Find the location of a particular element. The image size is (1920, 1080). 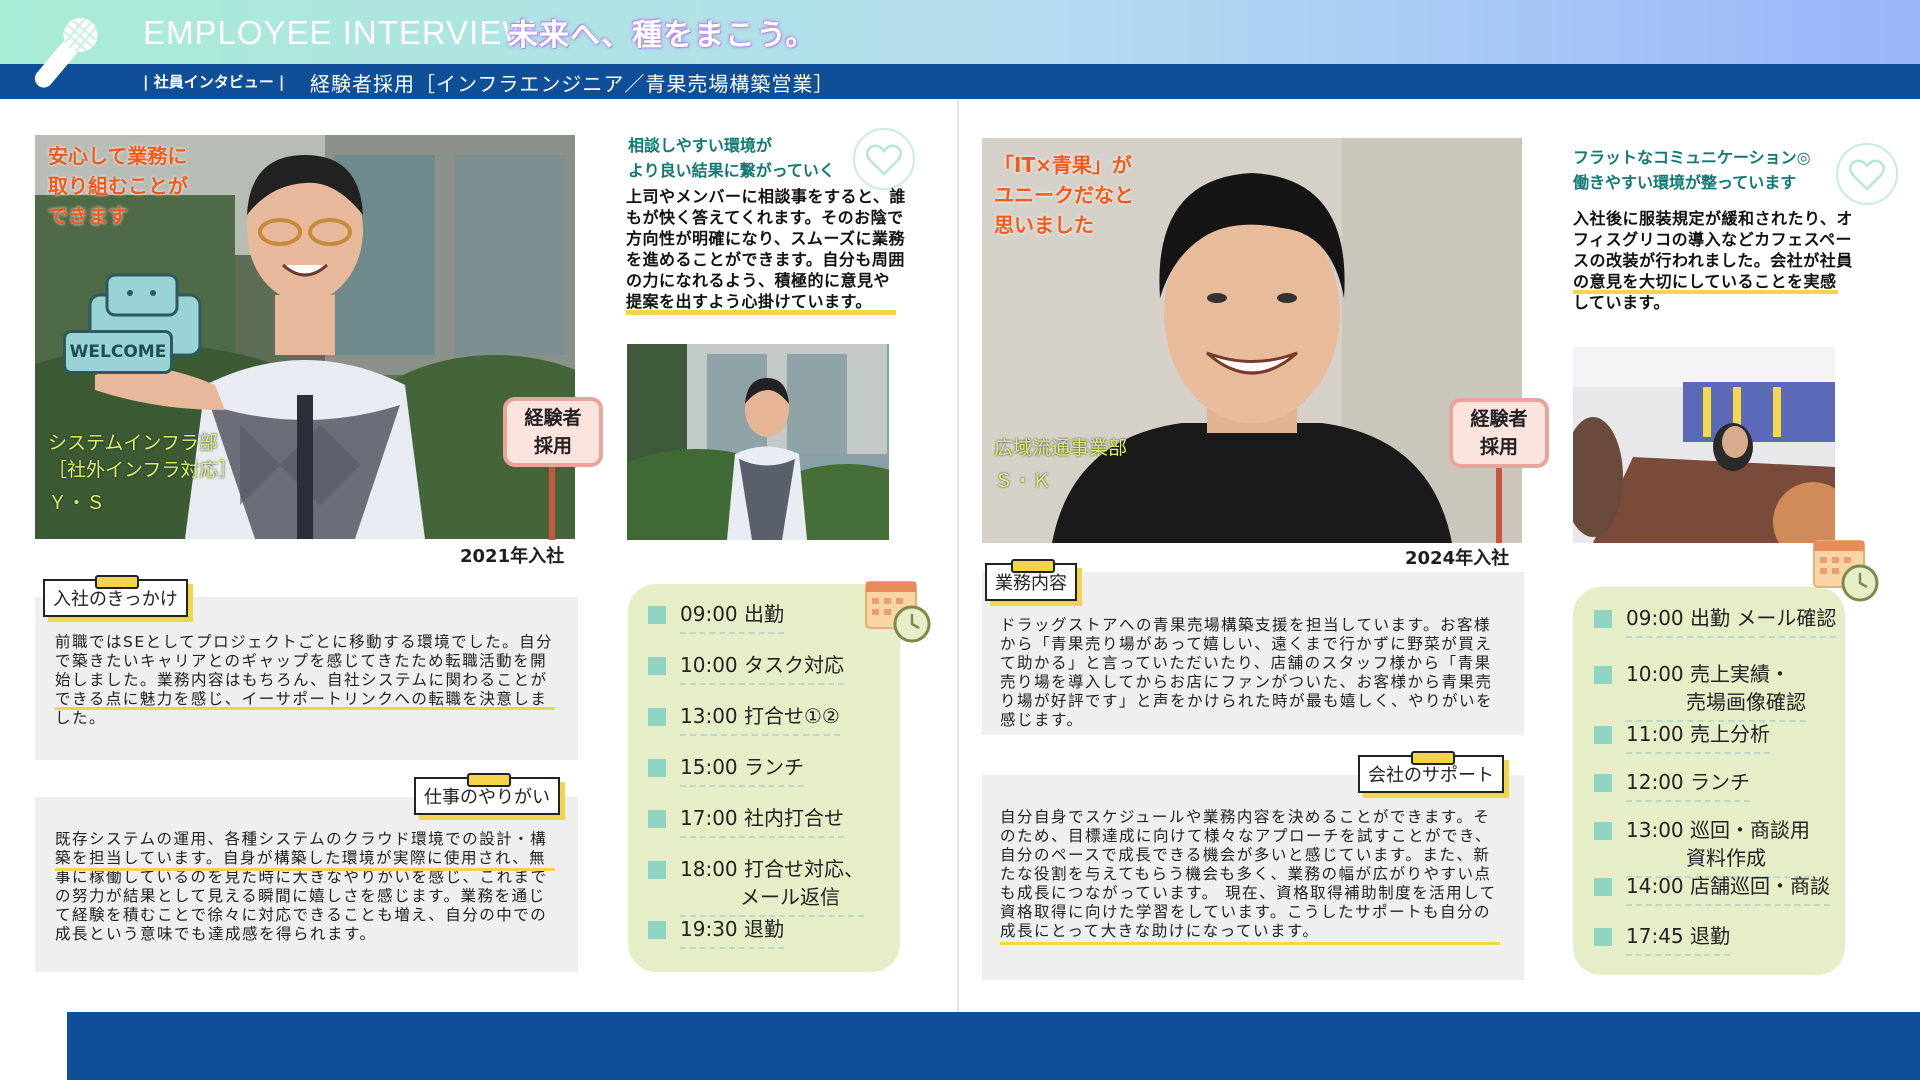

catch-line-2: 取り組むことが is located at coordinates (118, 186).